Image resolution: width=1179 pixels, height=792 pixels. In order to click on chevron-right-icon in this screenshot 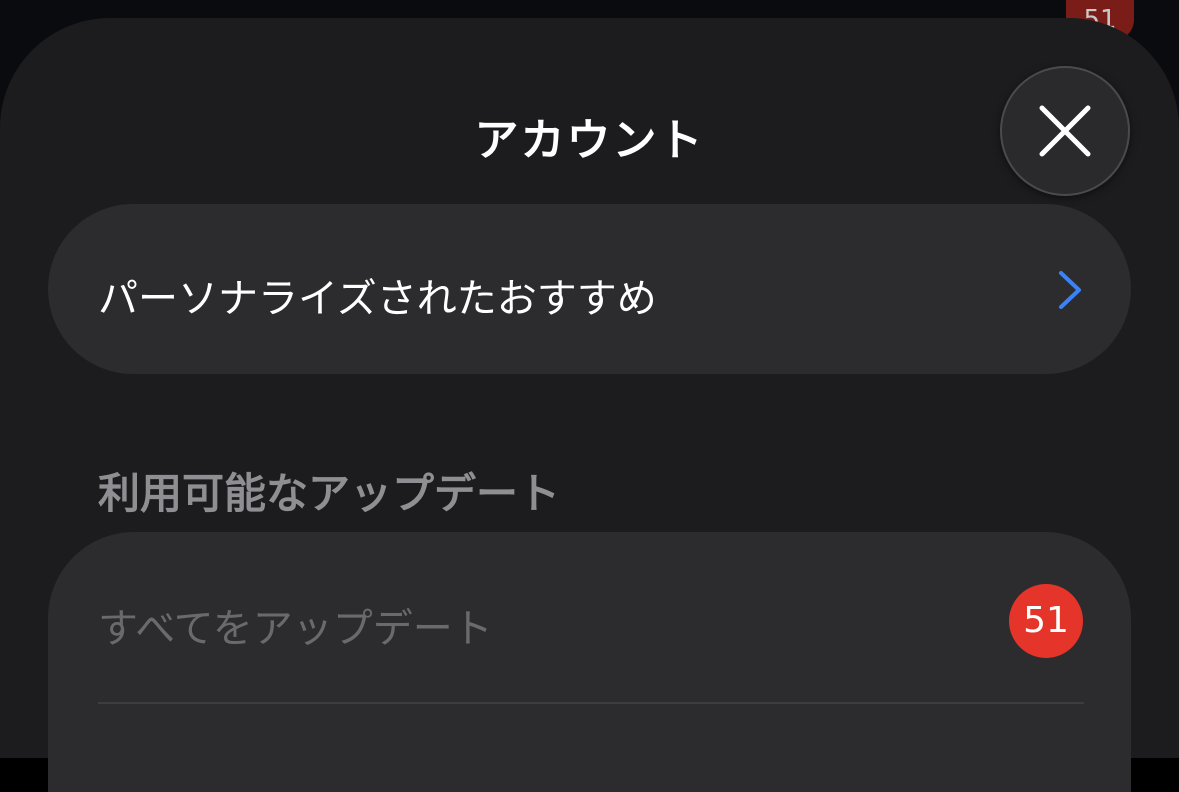, I will do `click(1070, 290)`.